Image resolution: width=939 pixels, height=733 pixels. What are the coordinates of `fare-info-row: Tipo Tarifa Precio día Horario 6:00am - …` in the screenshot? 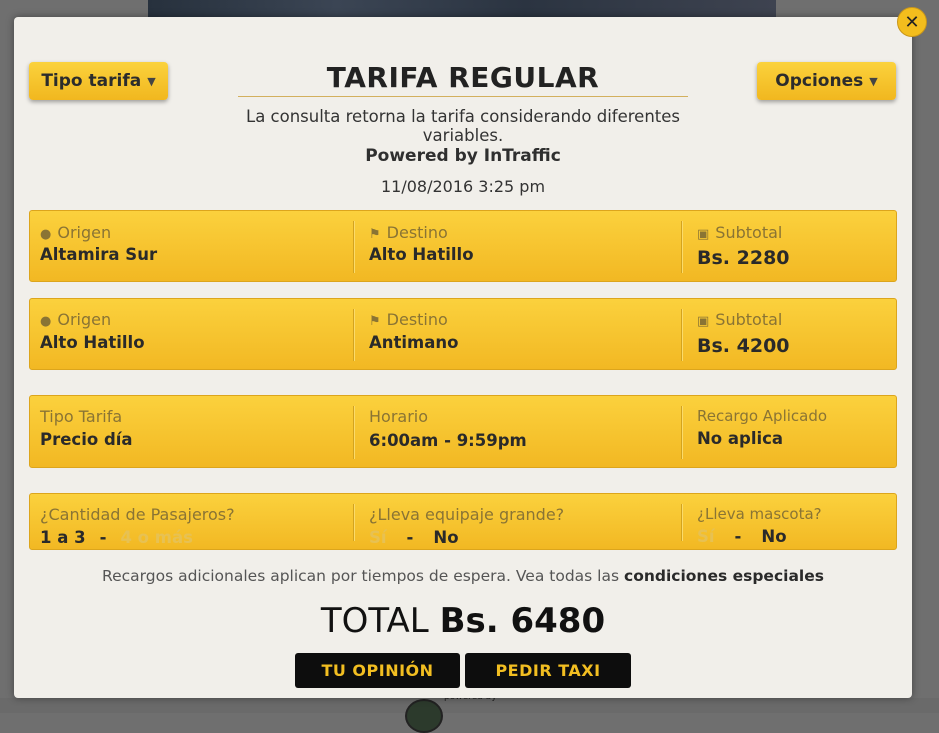 It's located at (463, 431).